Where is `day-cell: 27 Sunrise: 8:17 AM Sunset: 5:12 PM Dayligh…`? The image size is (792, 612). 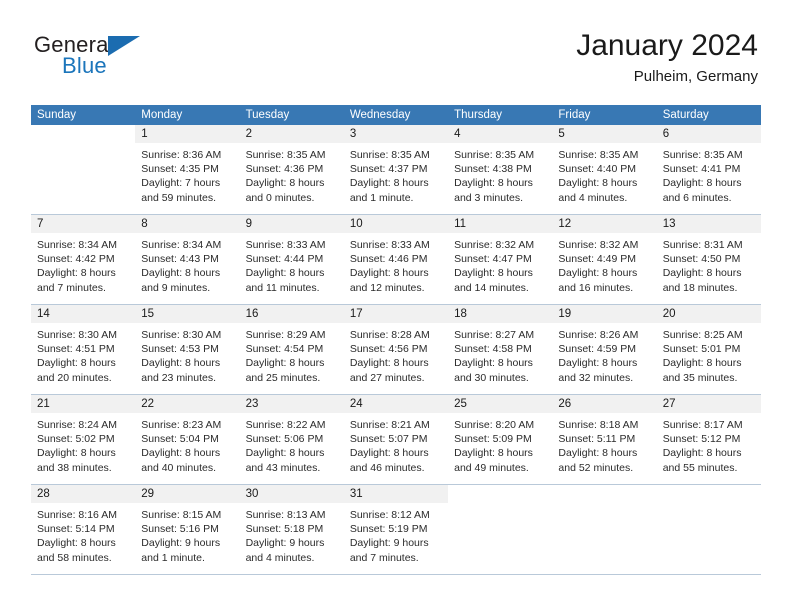 day-cell: 27 Sunrise: 8:17 AM Sunset: 5:12 PM Dayligh… is located at coordinates (708, 439).